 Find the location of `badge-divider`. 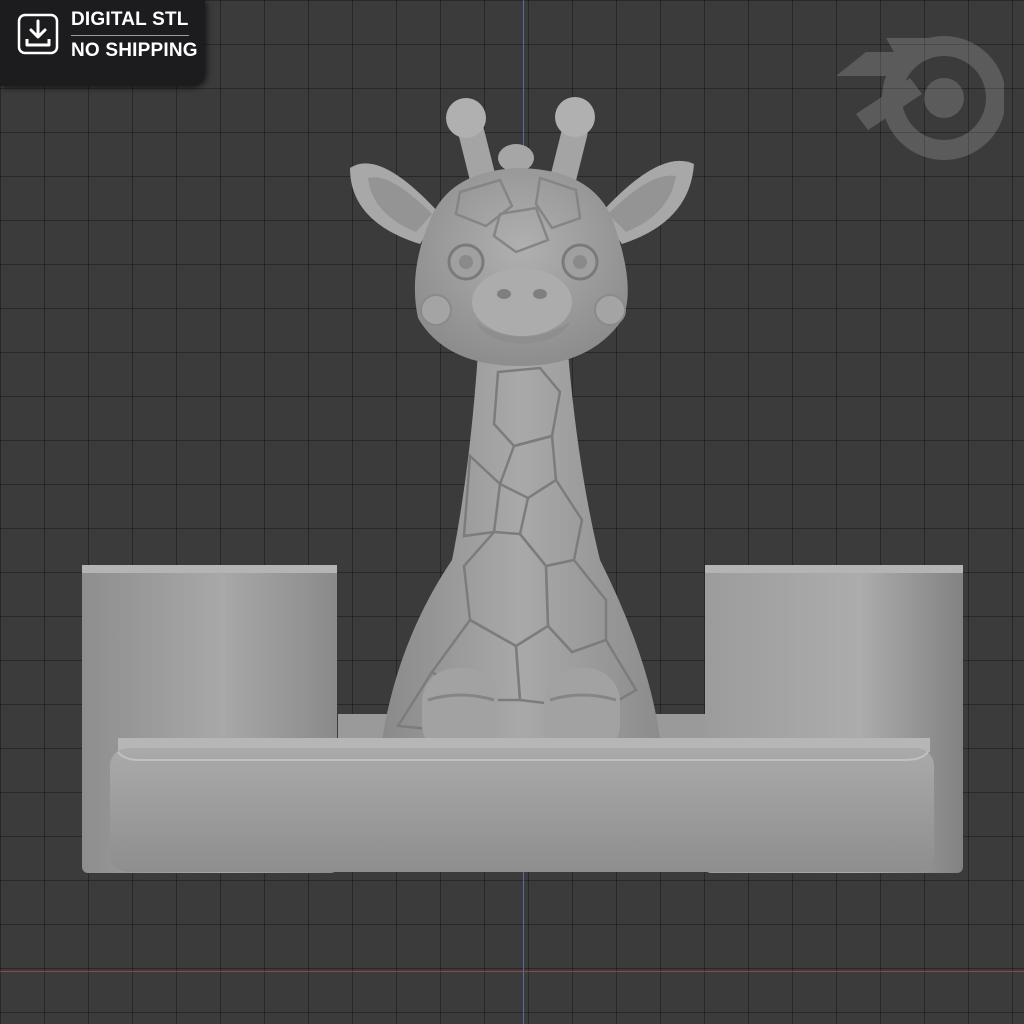

badge-divider is located at coordinates (130, 35).